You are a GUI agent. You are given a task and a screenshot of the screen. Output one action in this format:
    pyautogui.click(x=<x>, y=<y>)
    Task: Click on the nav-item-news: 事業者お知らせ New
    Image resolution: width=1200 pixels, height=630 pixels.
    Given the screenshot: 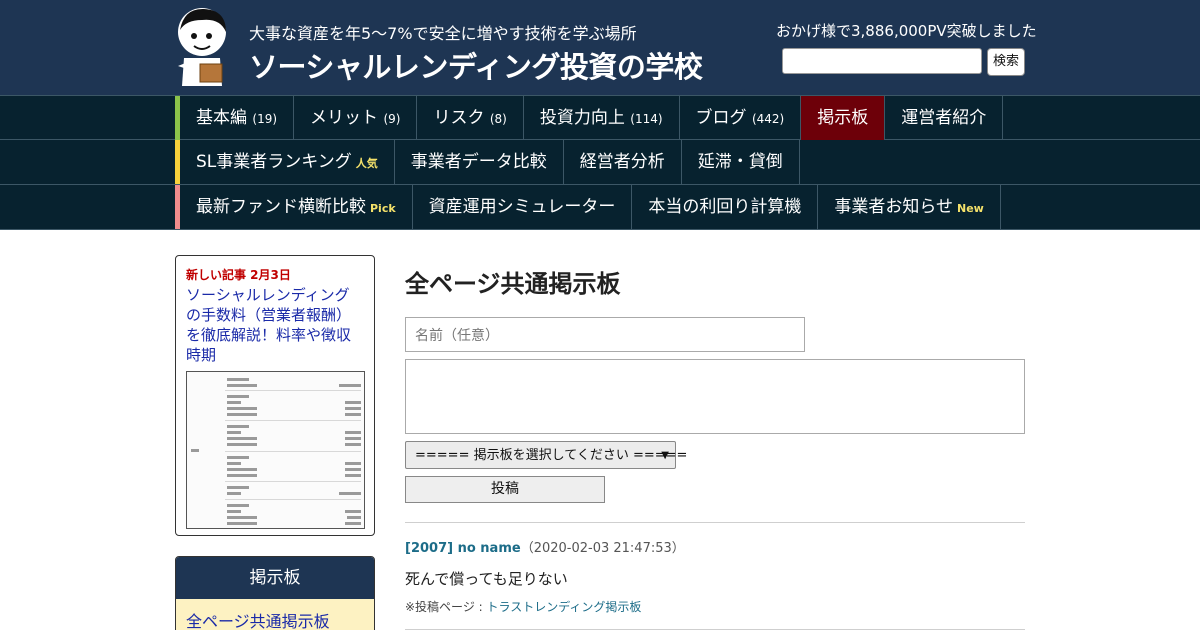 What is the action you would take?
    pyautogui.click(x=909, y=207)
    